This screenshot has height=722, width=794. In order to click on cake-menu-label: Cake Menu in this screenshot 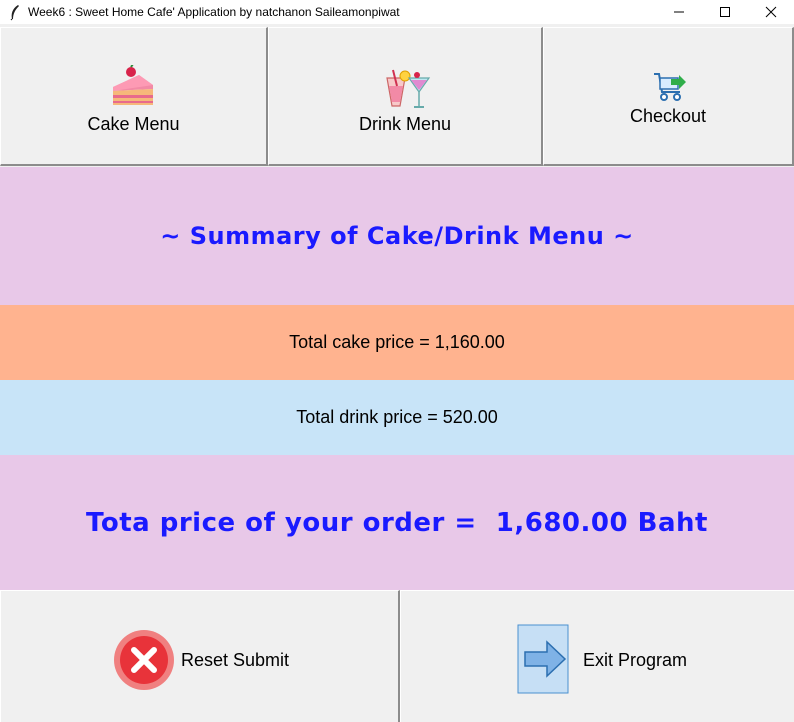, I will do `click(133, 124)`.